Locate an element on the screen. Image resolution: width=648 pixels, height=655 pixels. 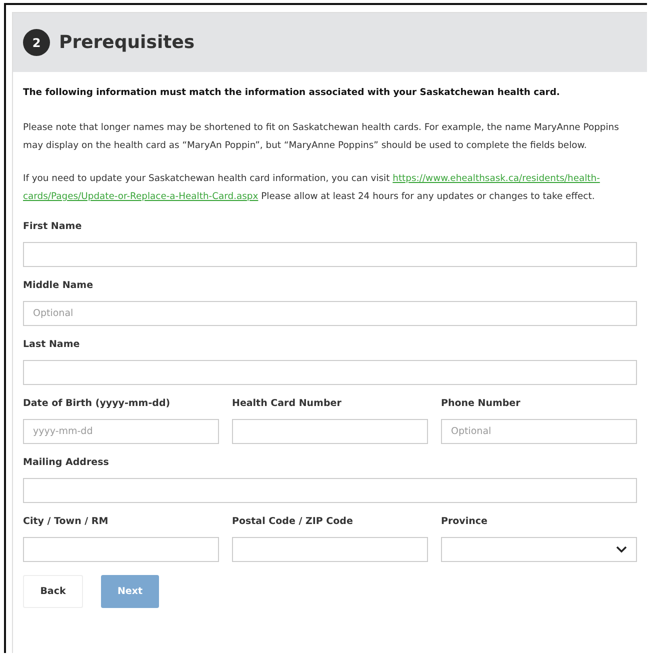
note-text: Please note that longer names may be shortened to fit on Saskatchewan health cards. For example, the name MaryAnne Poppins may display on the health card as “MaryAn Poppin”, but “MaryAnne Poppins” should be used to complete the fields below. is located at coordinates (321, 137).